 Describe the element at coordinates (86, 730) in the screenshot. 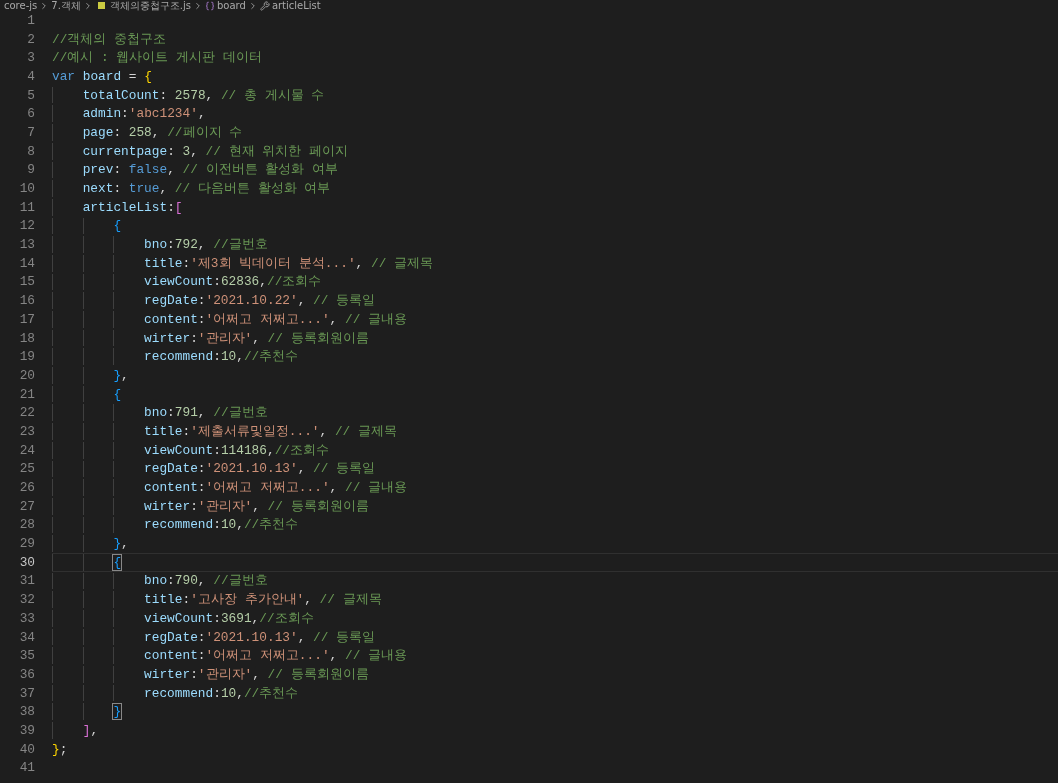

I see `bracket: ]` at that location.